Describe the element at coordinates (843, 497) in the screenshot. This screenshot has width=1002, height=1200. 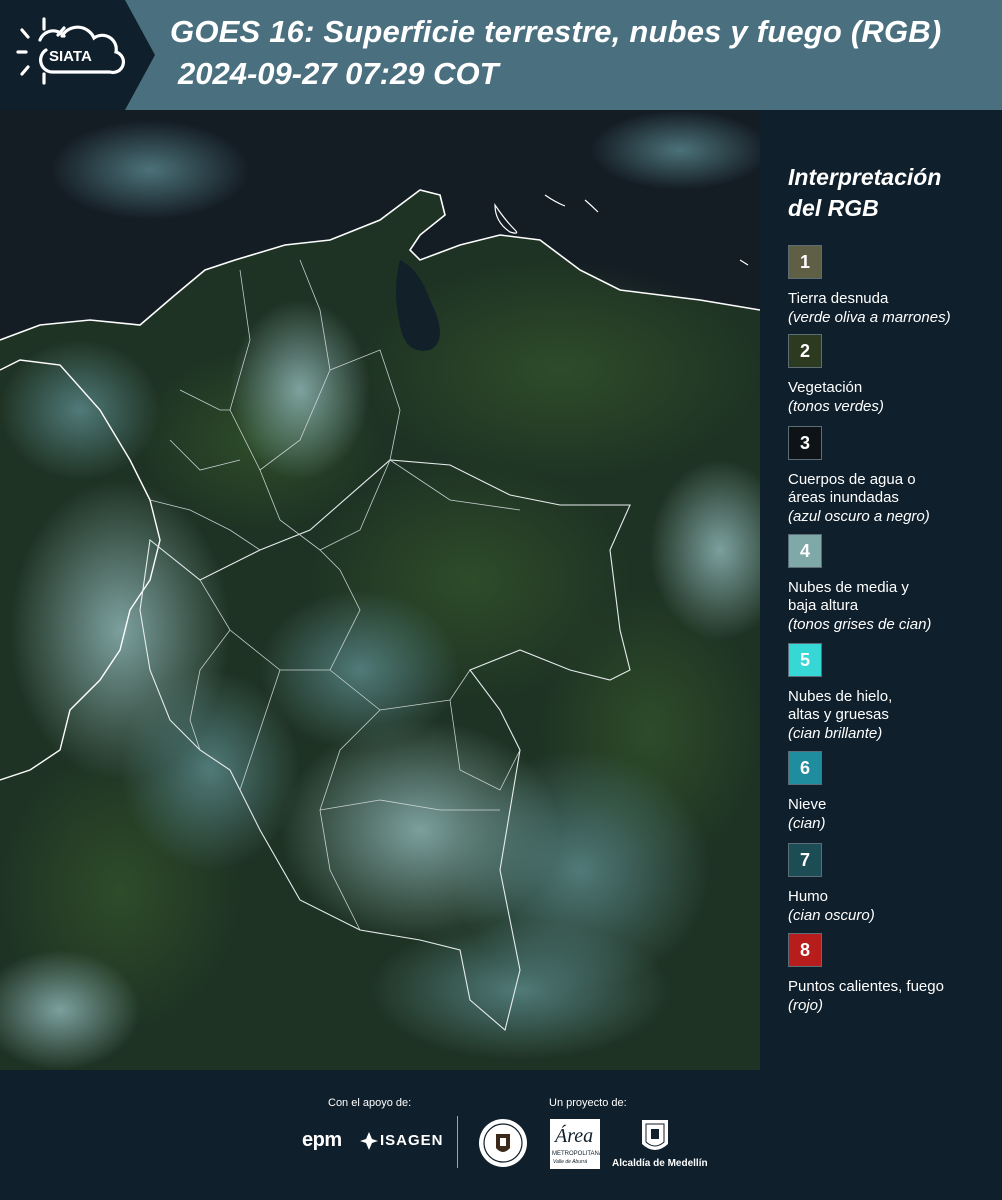
I see `legend-label: áreas inundadas` at that location.